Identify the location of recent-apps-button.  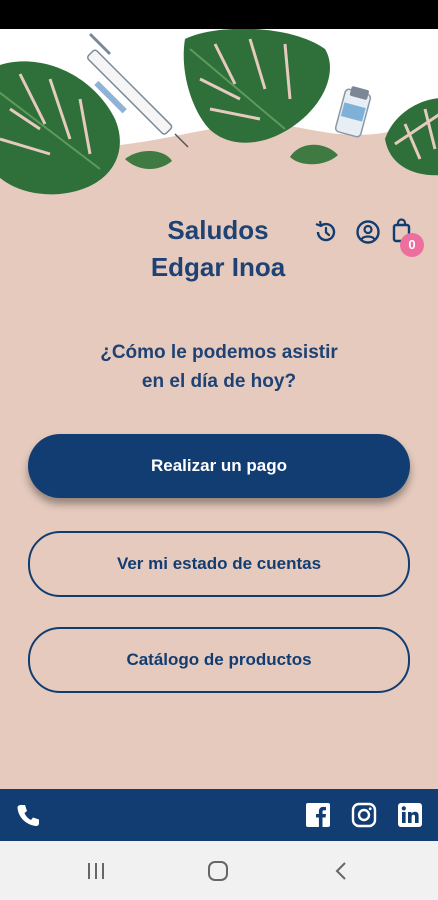
(96, 871).